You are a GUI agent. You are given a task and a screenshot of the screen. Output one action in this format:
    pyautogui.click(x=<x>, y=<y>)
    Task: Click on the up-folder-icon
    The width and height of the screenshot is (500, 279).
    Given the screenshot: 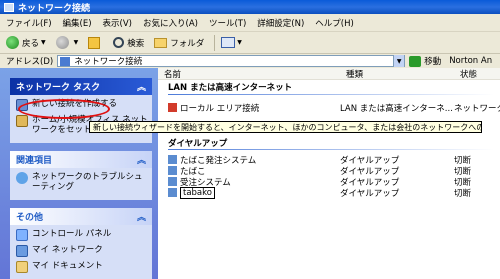 What is the action you would take?
    pyautogui.click(x=94, y=42)
    